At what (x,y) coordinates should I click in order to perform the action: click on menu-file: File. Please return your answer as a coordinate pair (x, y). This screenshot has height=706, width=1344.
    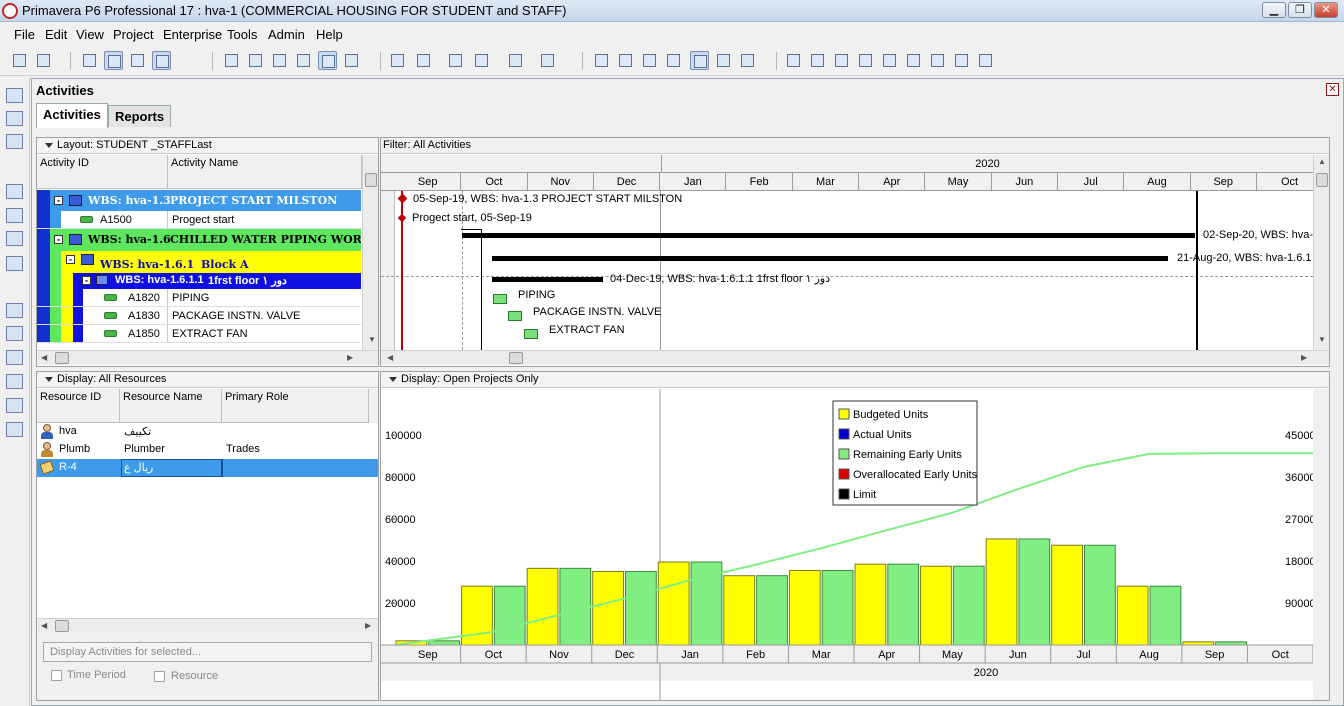
    Looking at the image, I should click on (24, 34).